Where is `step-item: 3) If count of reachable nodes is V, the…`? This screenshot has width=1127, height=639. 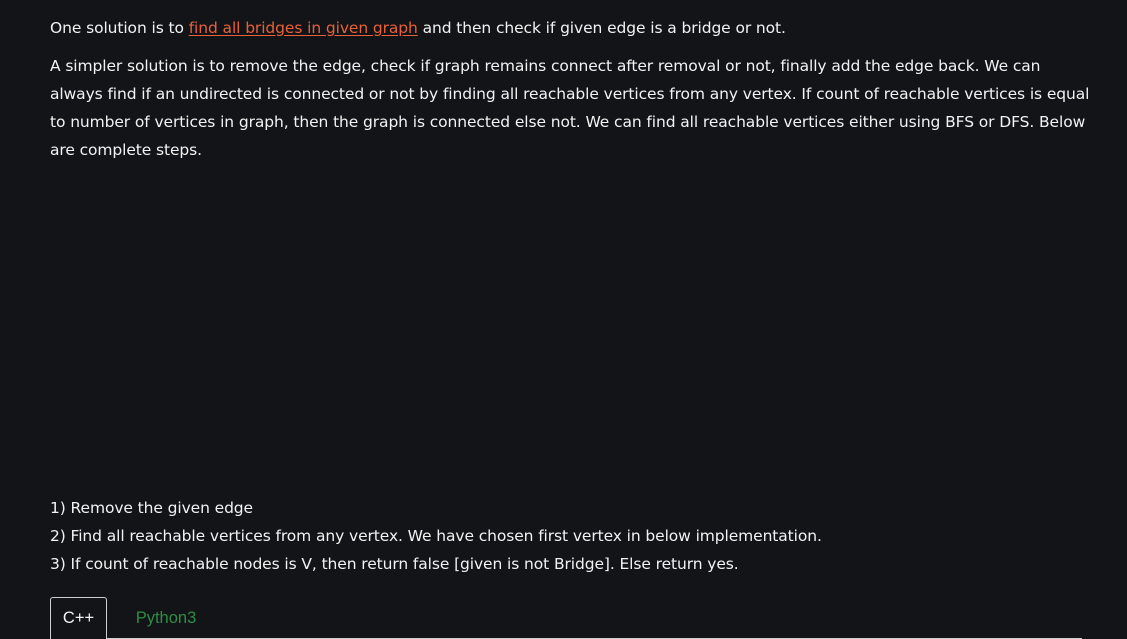
step-item: 3) If count of reachable nodes is V, the… is located at coordinates (394, 564).